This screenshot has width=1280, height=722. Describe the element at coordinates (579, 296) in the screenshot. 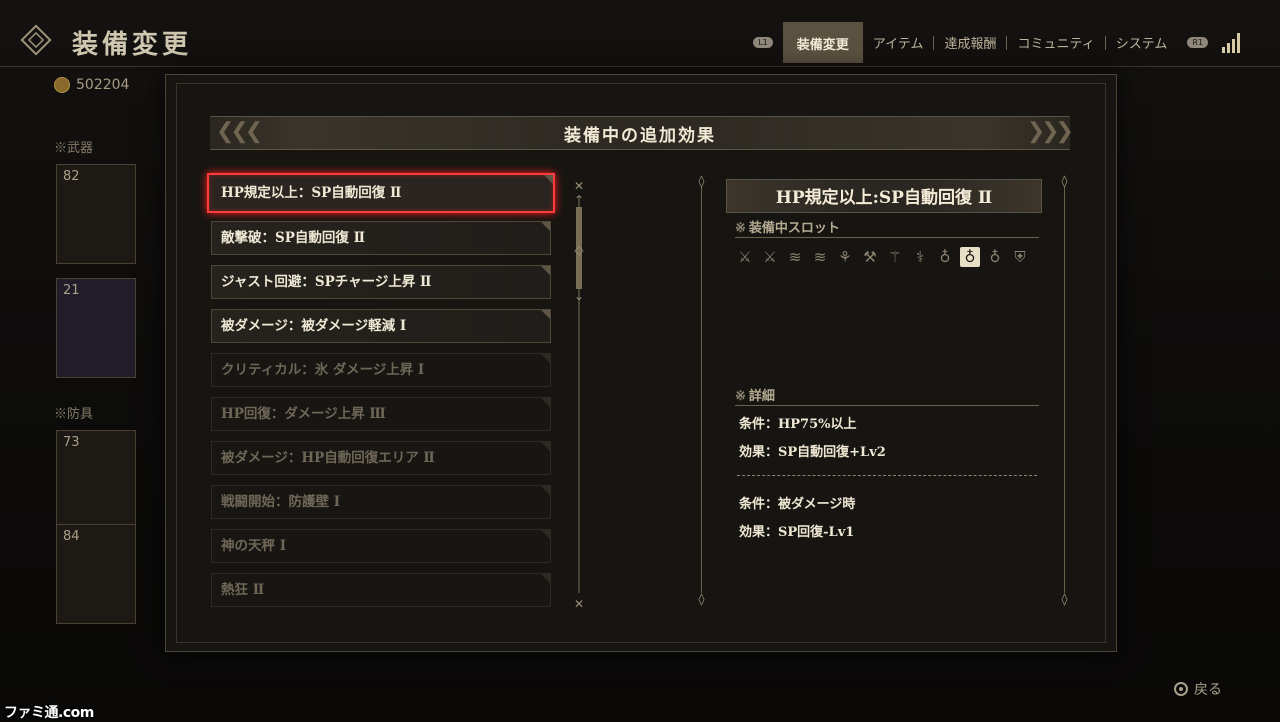

I see `chevron-down-icon: ⌄` at that location.